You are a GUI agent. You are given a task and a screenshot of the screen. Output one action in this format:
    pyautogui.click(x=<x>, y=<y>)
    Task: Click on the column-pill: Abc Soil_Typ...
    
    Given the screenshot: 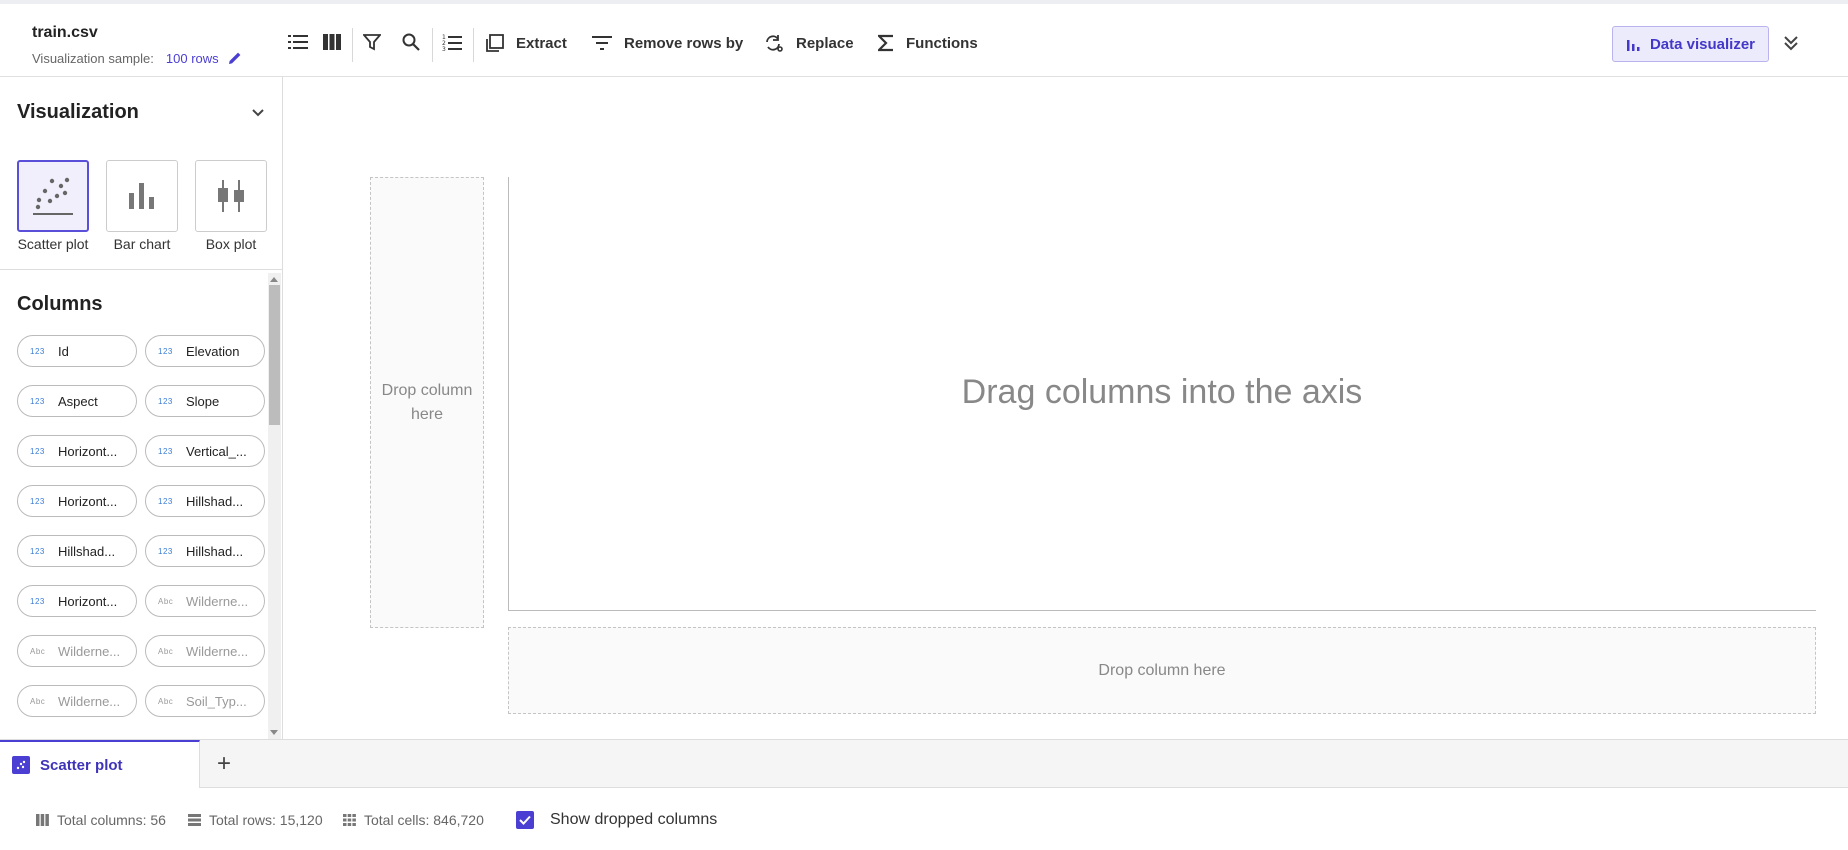 What is the action you would take?
    pyautogui.click(x=205, y=701)
    